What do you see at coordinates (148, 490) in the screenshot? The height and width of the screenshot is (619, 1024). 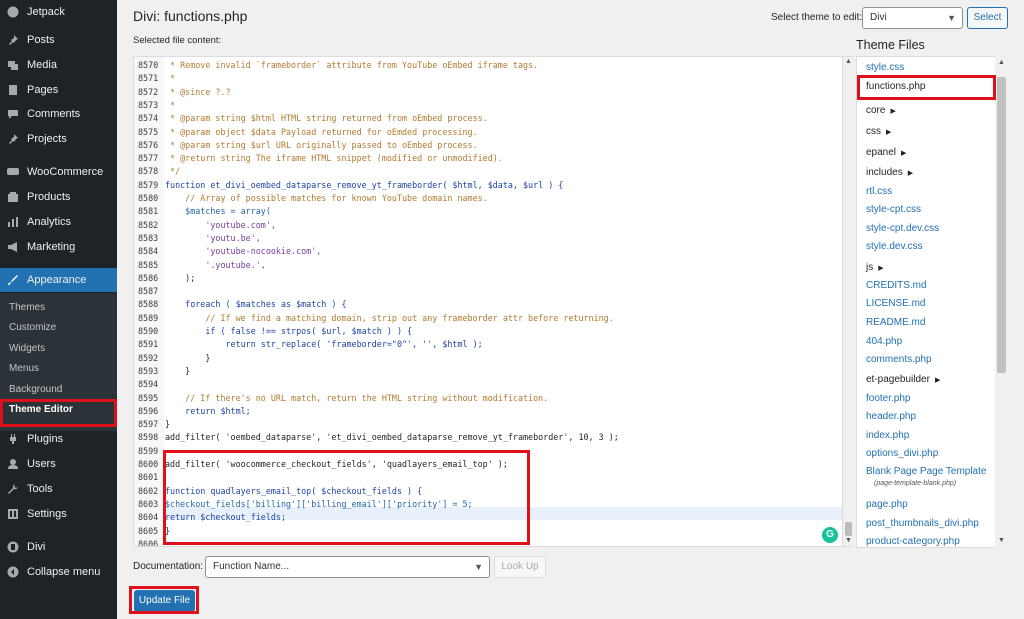 I see `line-number: 8602` at bounding box center [148, 490].